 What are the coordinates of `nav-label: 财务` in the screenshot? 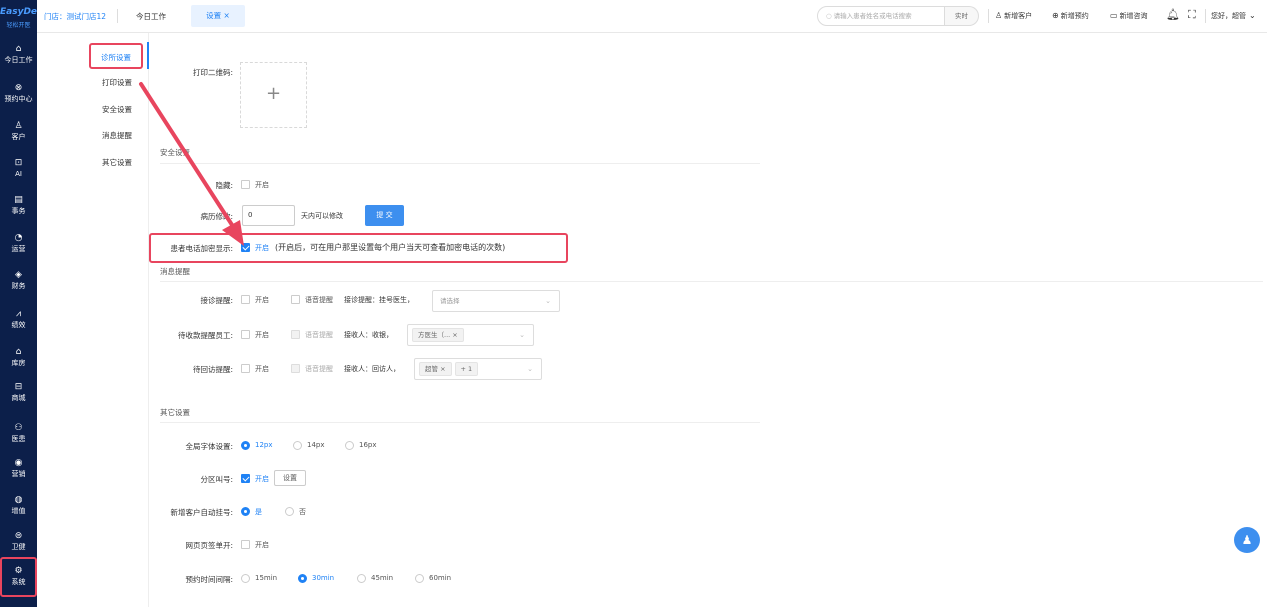 It's located at (18, 286).